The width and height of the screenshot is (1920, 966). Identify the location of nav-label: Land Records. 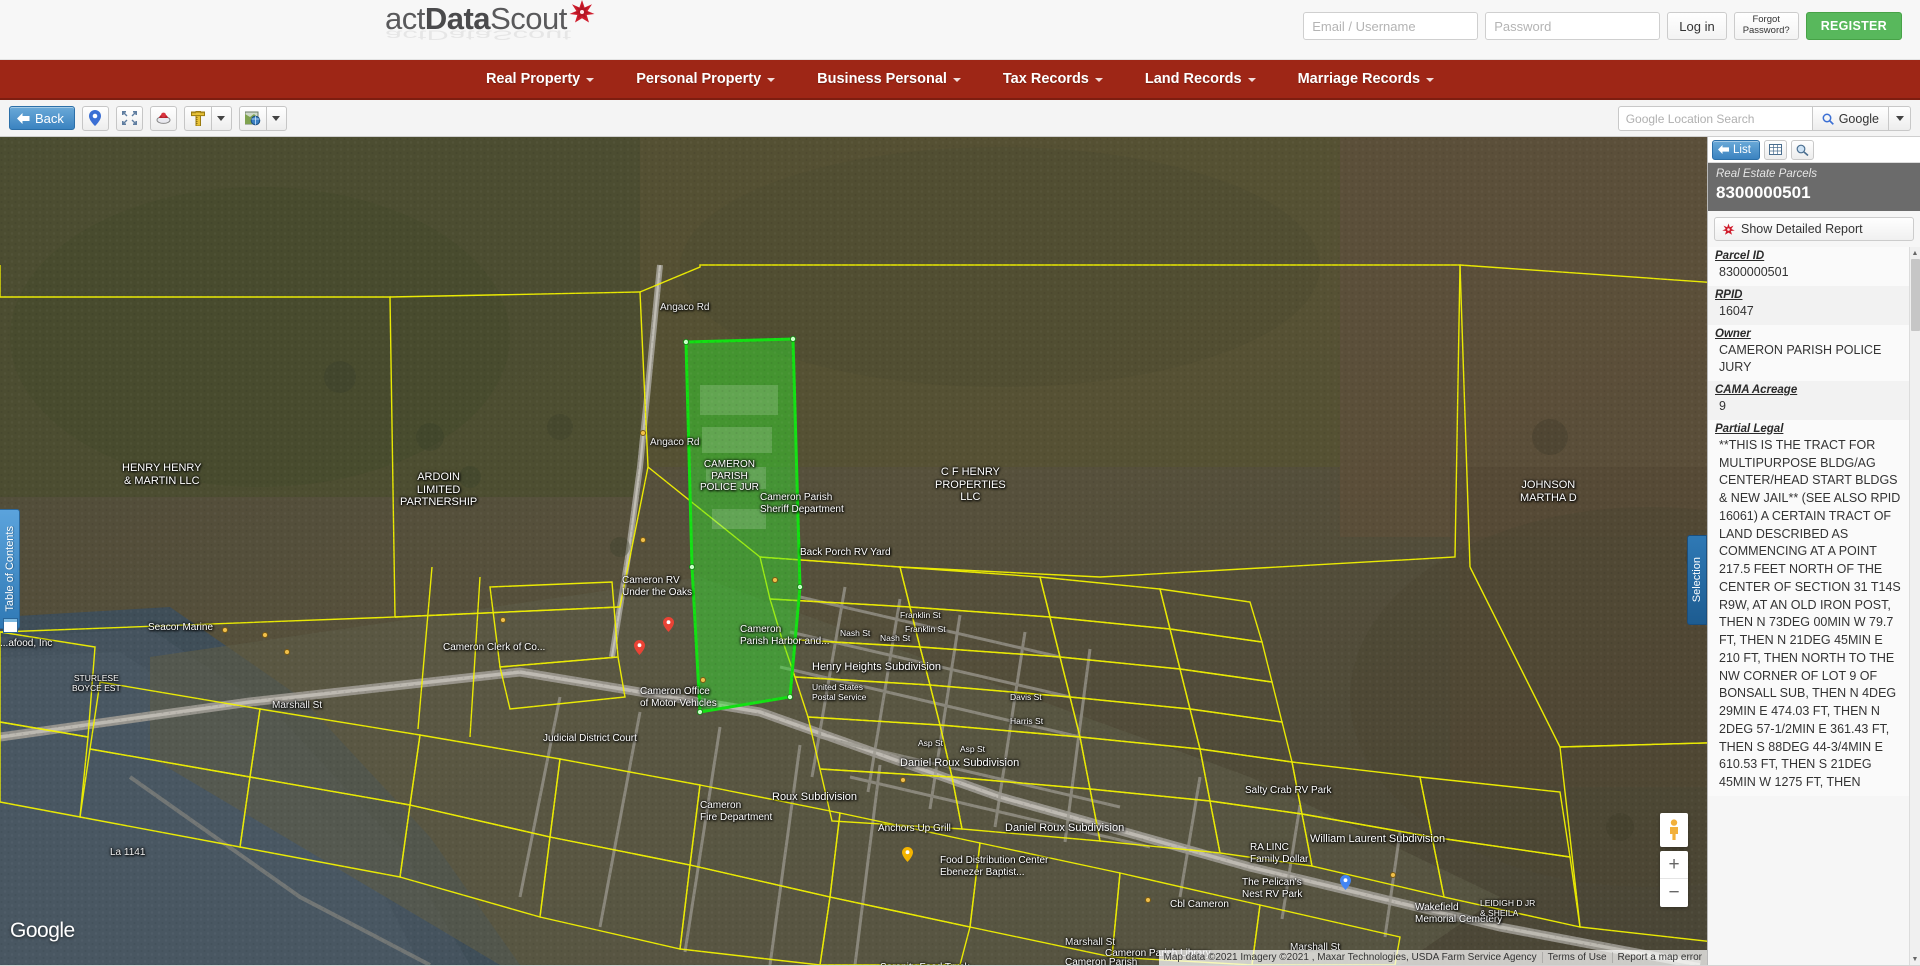
(1193, 79).